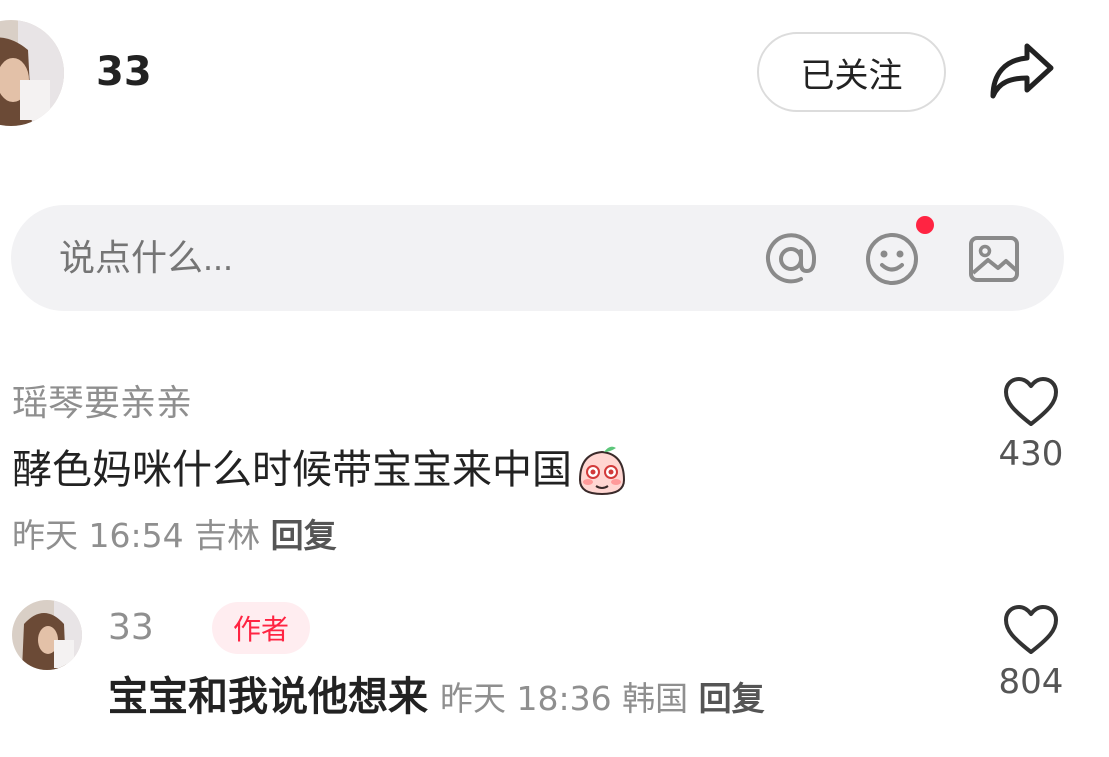  What do you see at coordinates (227, 535) in the screenshot?
I see `comment-location: 吉林` at bounding box center [227, 535].